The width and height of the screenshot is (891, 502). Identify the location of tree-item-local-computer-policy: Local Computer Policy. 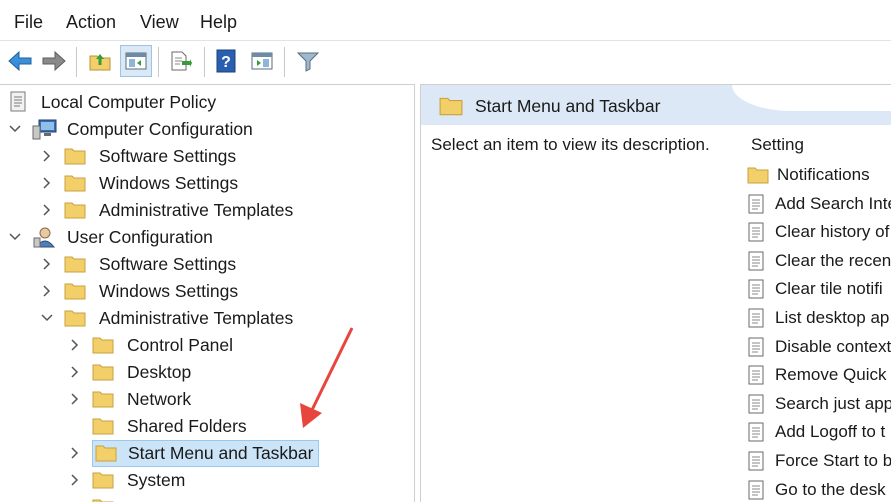
(113, 102).